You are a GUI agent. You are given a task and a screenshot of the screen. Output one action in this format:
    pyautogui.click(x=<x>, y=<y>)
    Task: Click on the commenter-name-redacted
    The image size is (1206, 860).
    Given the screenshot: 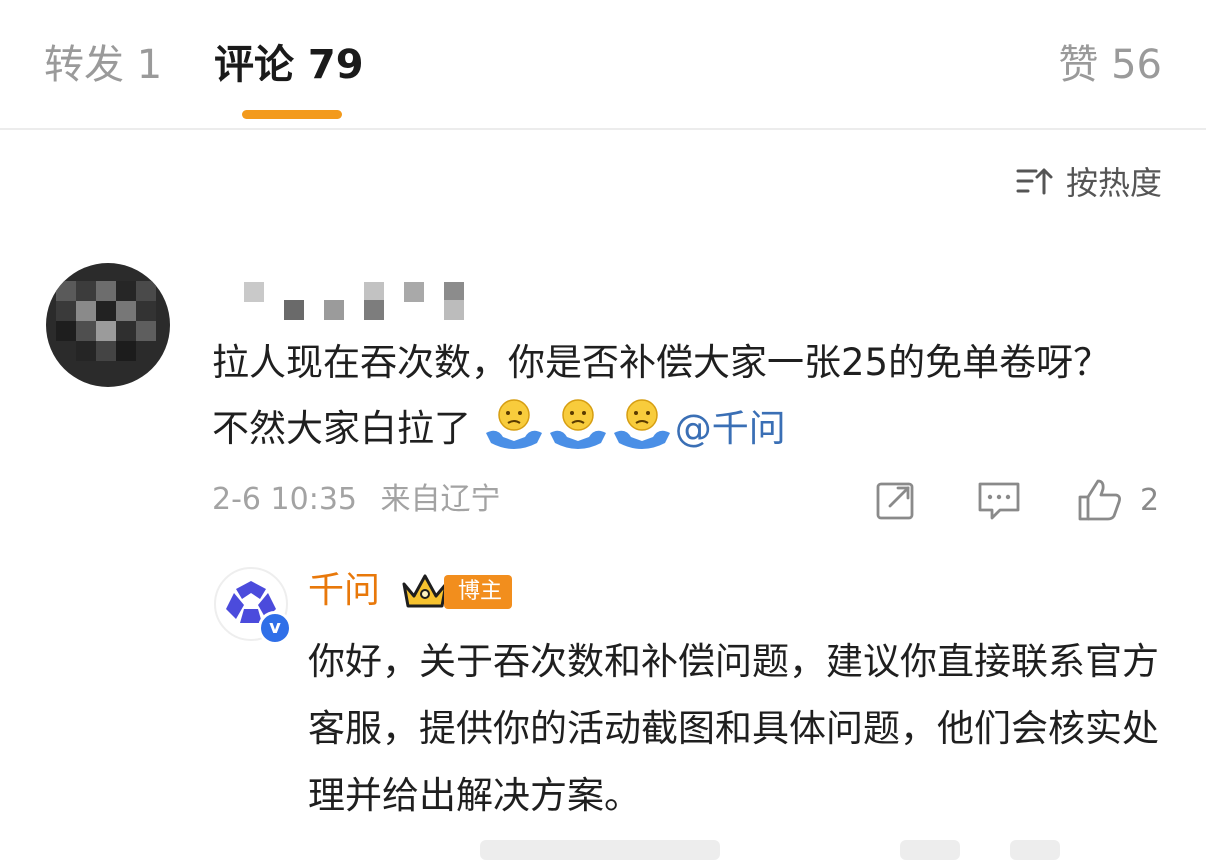 What is the action you would take?
    pyautogui.click(x=364, y=300)
    